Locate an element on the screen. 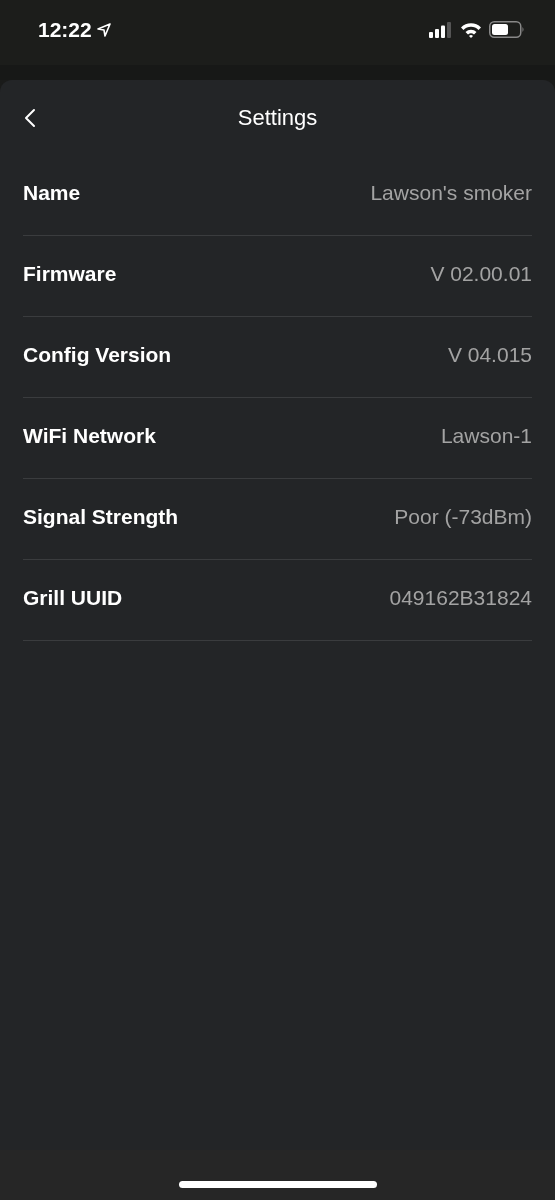  setting-label: Signal Strength is located at coordinates (101, 517).